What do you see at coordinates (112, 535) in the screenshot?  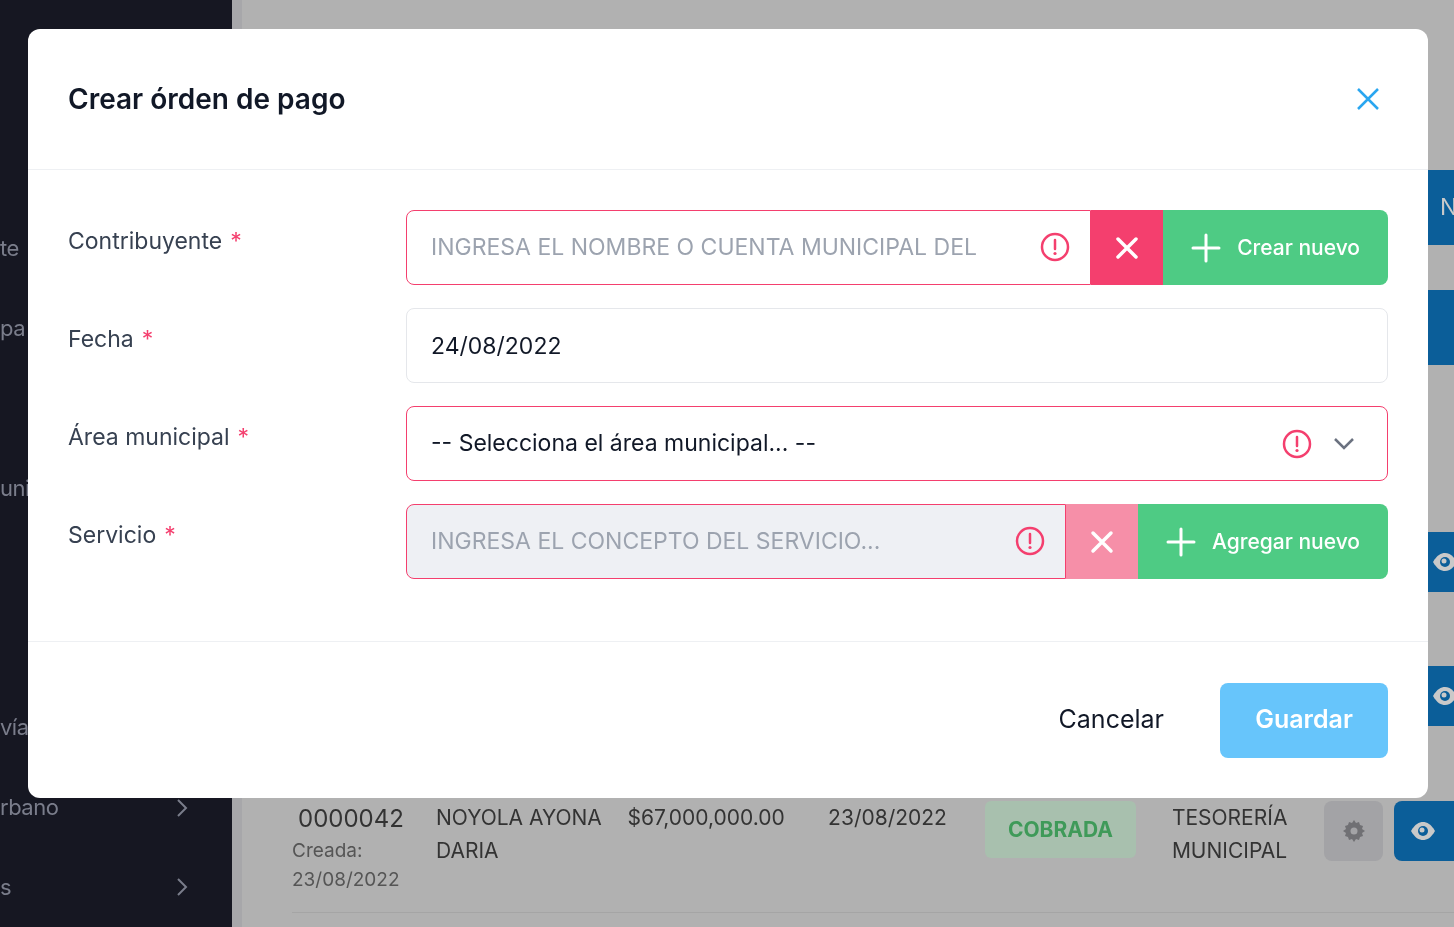 I see `field-label: Servicio` at bounding box center [112, 535].